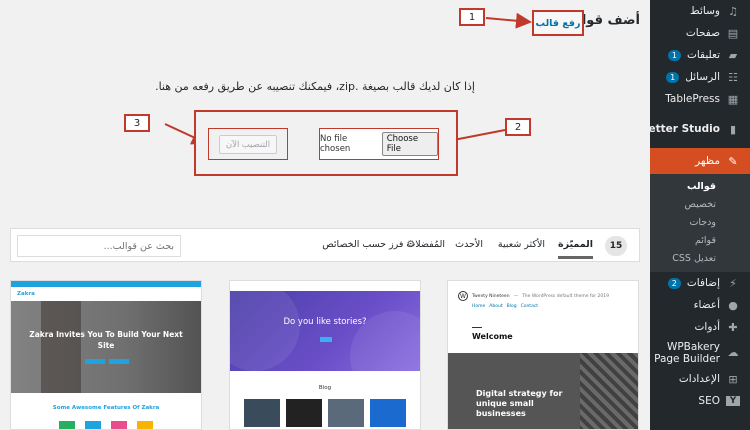 The height and width of the screenshot is (430, 750). I want to click on tools-icon: ✚, so click(733, 327).